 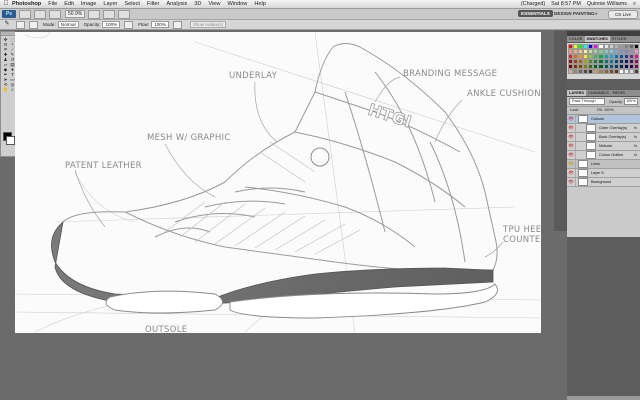 I want to click on hand-tool-button, so click(x=94, y=14).